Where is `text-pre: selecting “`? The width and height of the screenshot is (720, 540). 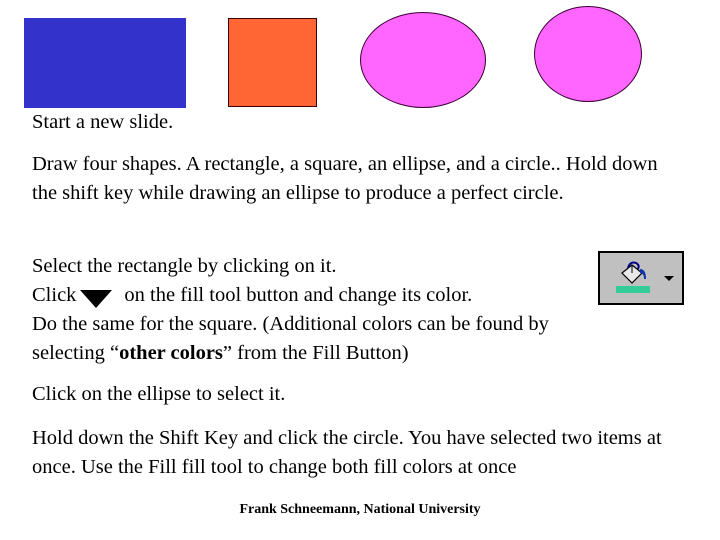 text-pre: selecting “ is located at coordinates (76, 353).